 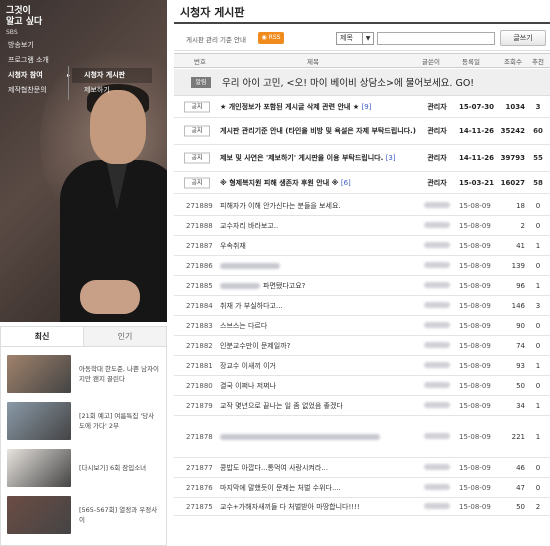 What do you see at coordinates (319, 107) in the screenshot?
I see `post-title: ★ 개인정보가 포함된 게시글 삭제 관련 안내 ★ [9]` at bounding box center [319, 107].